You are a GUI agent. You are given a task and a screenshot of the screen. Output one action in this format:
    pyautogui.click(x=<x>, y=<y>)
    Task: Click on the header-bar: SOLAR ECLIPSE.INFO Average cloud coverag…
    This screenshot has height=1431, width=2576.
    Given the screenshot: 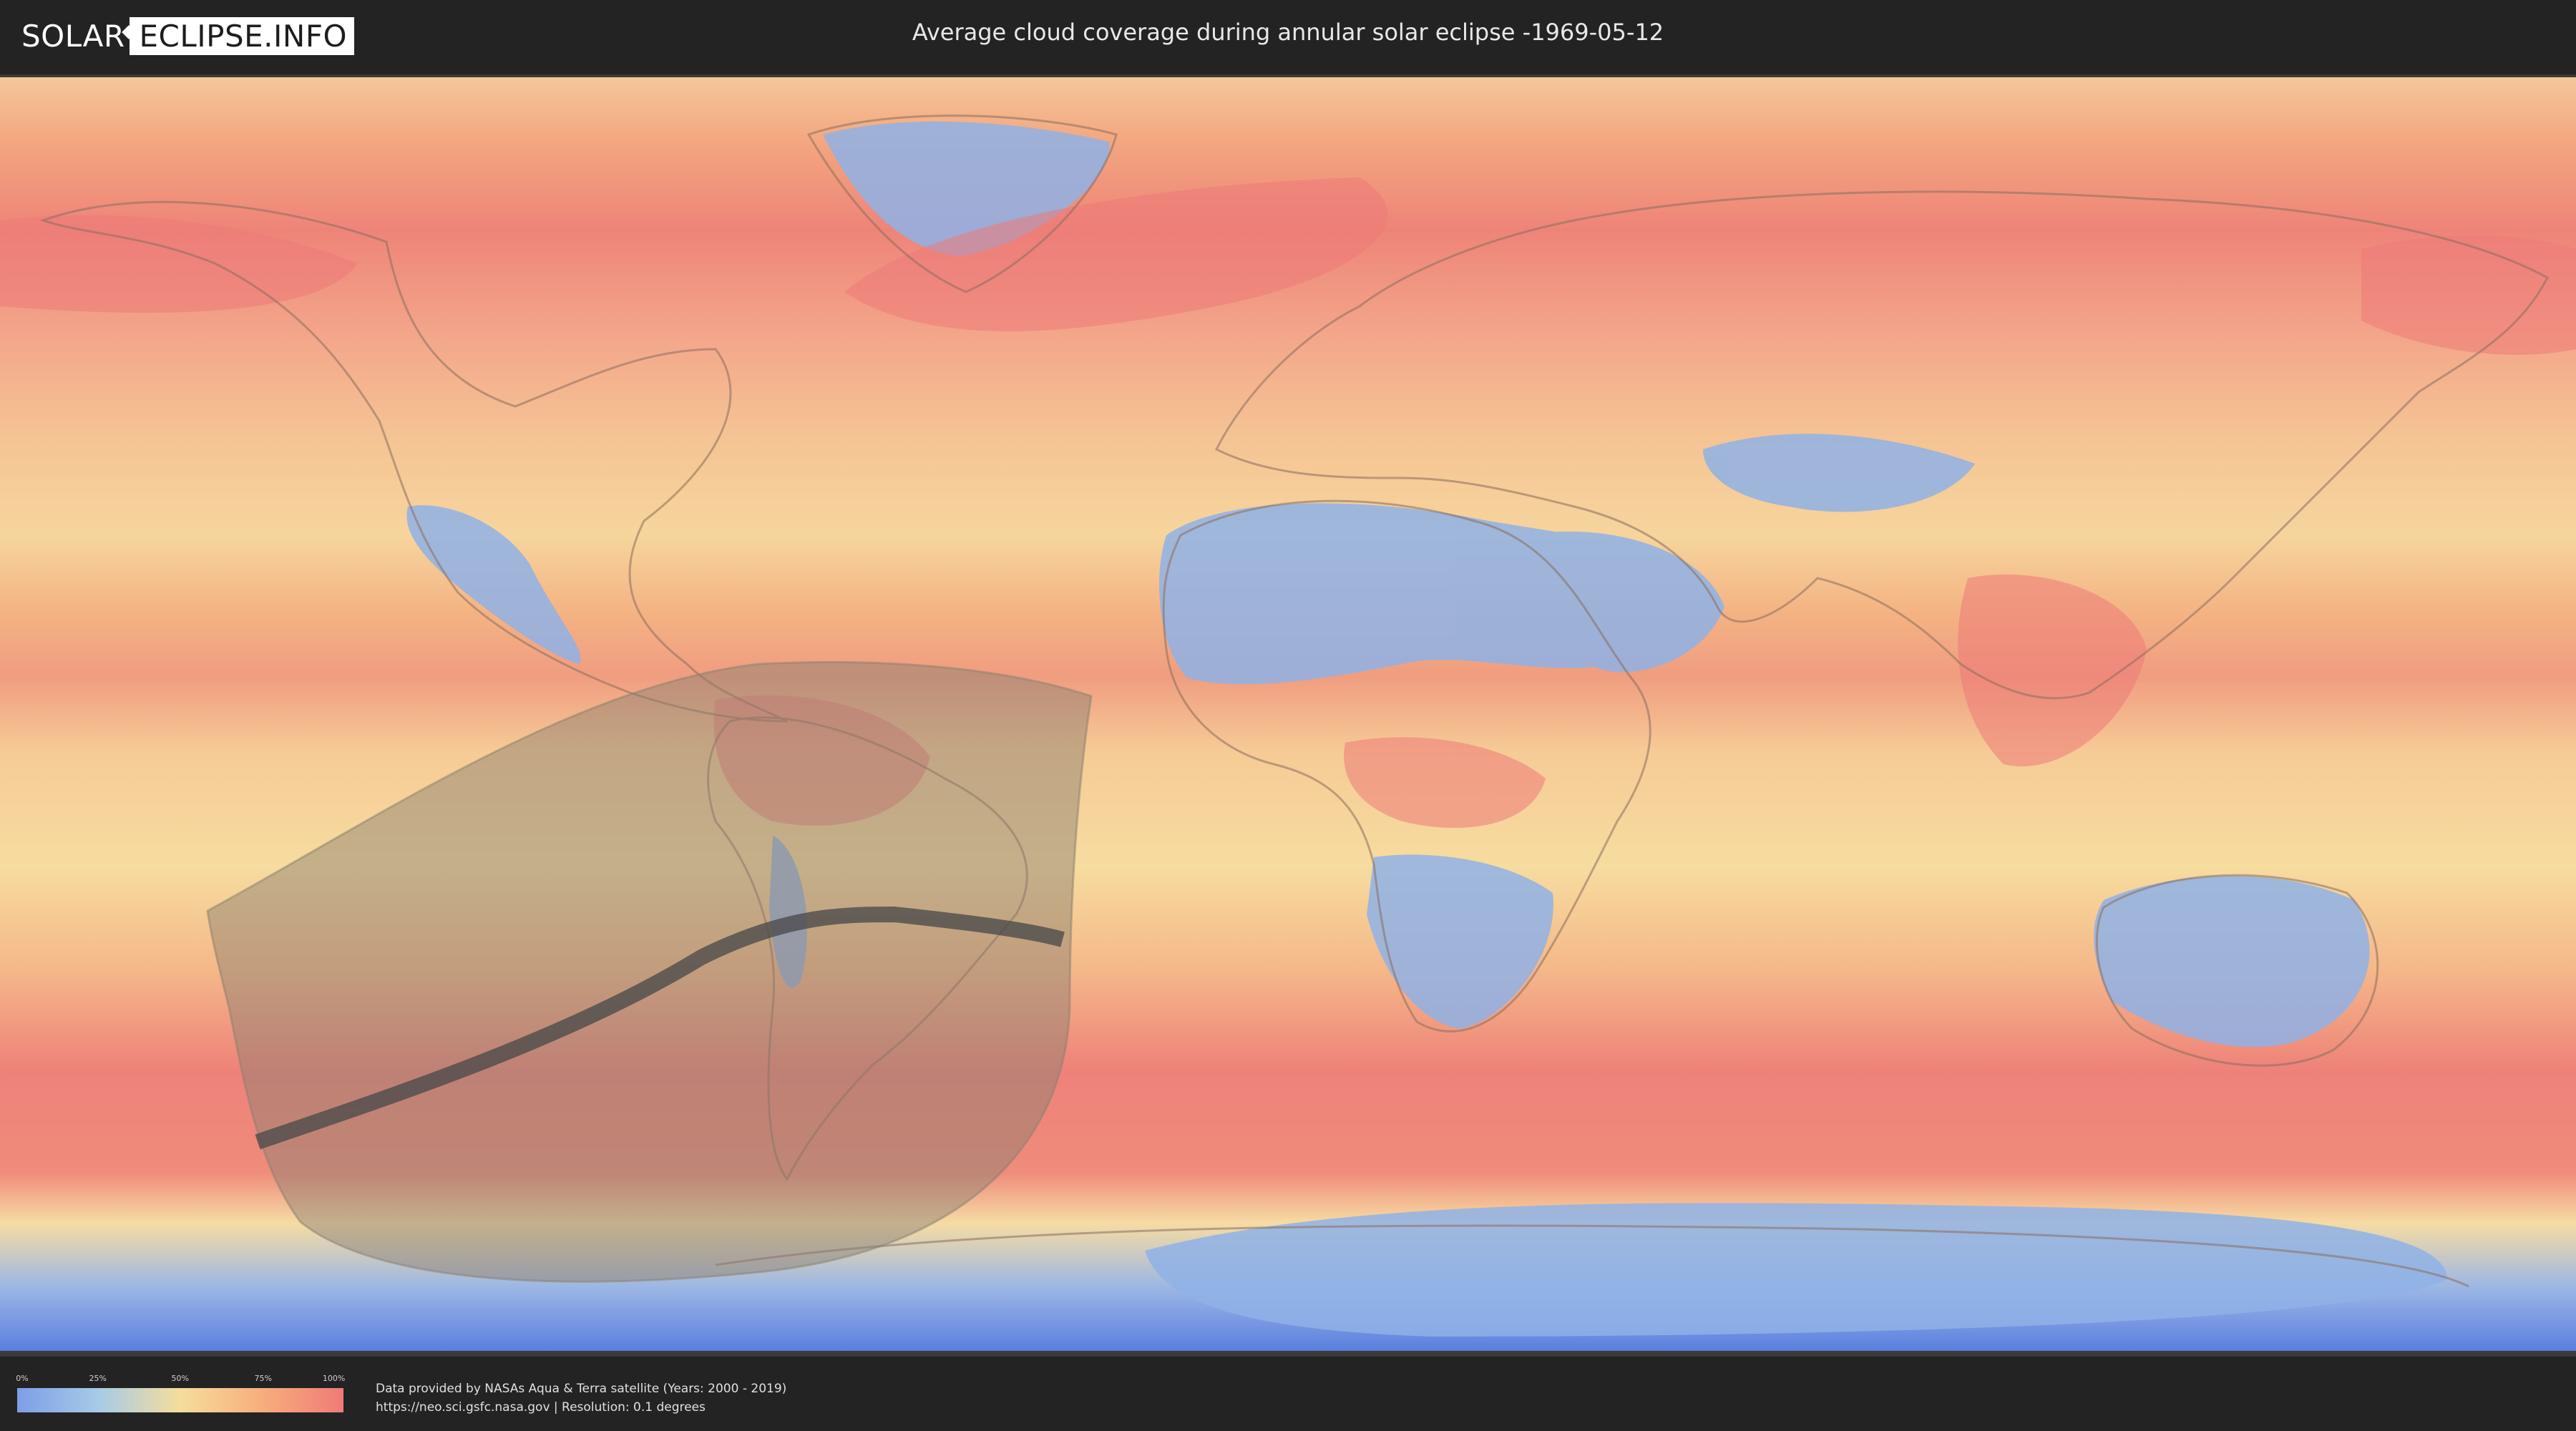 What is the action you would take?
    pyautogui.click(x=1288, y=36)
    